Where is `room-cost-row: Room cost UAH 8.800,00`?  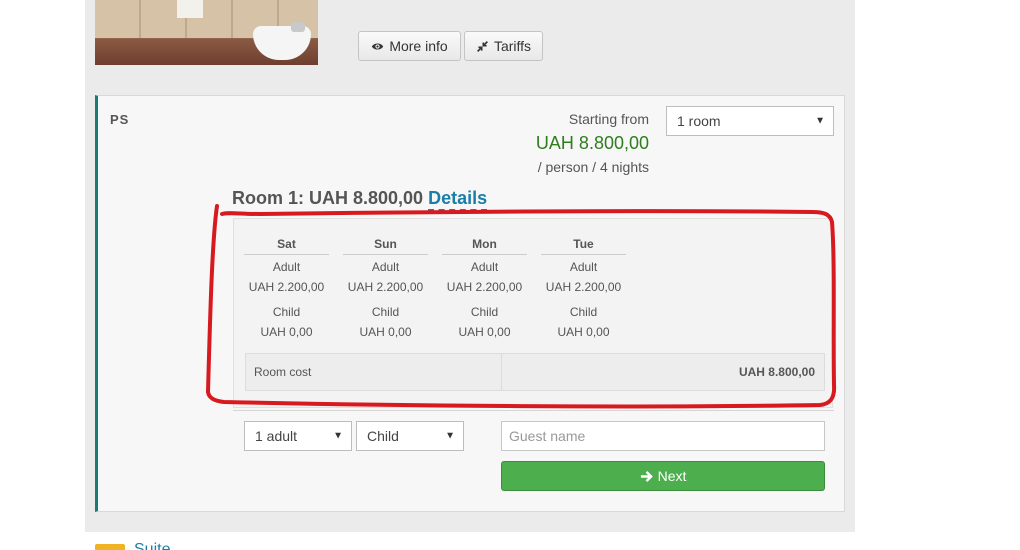
room-cost-row: Room cost UAH 8.800,00 is located at coordinates (535, 372).